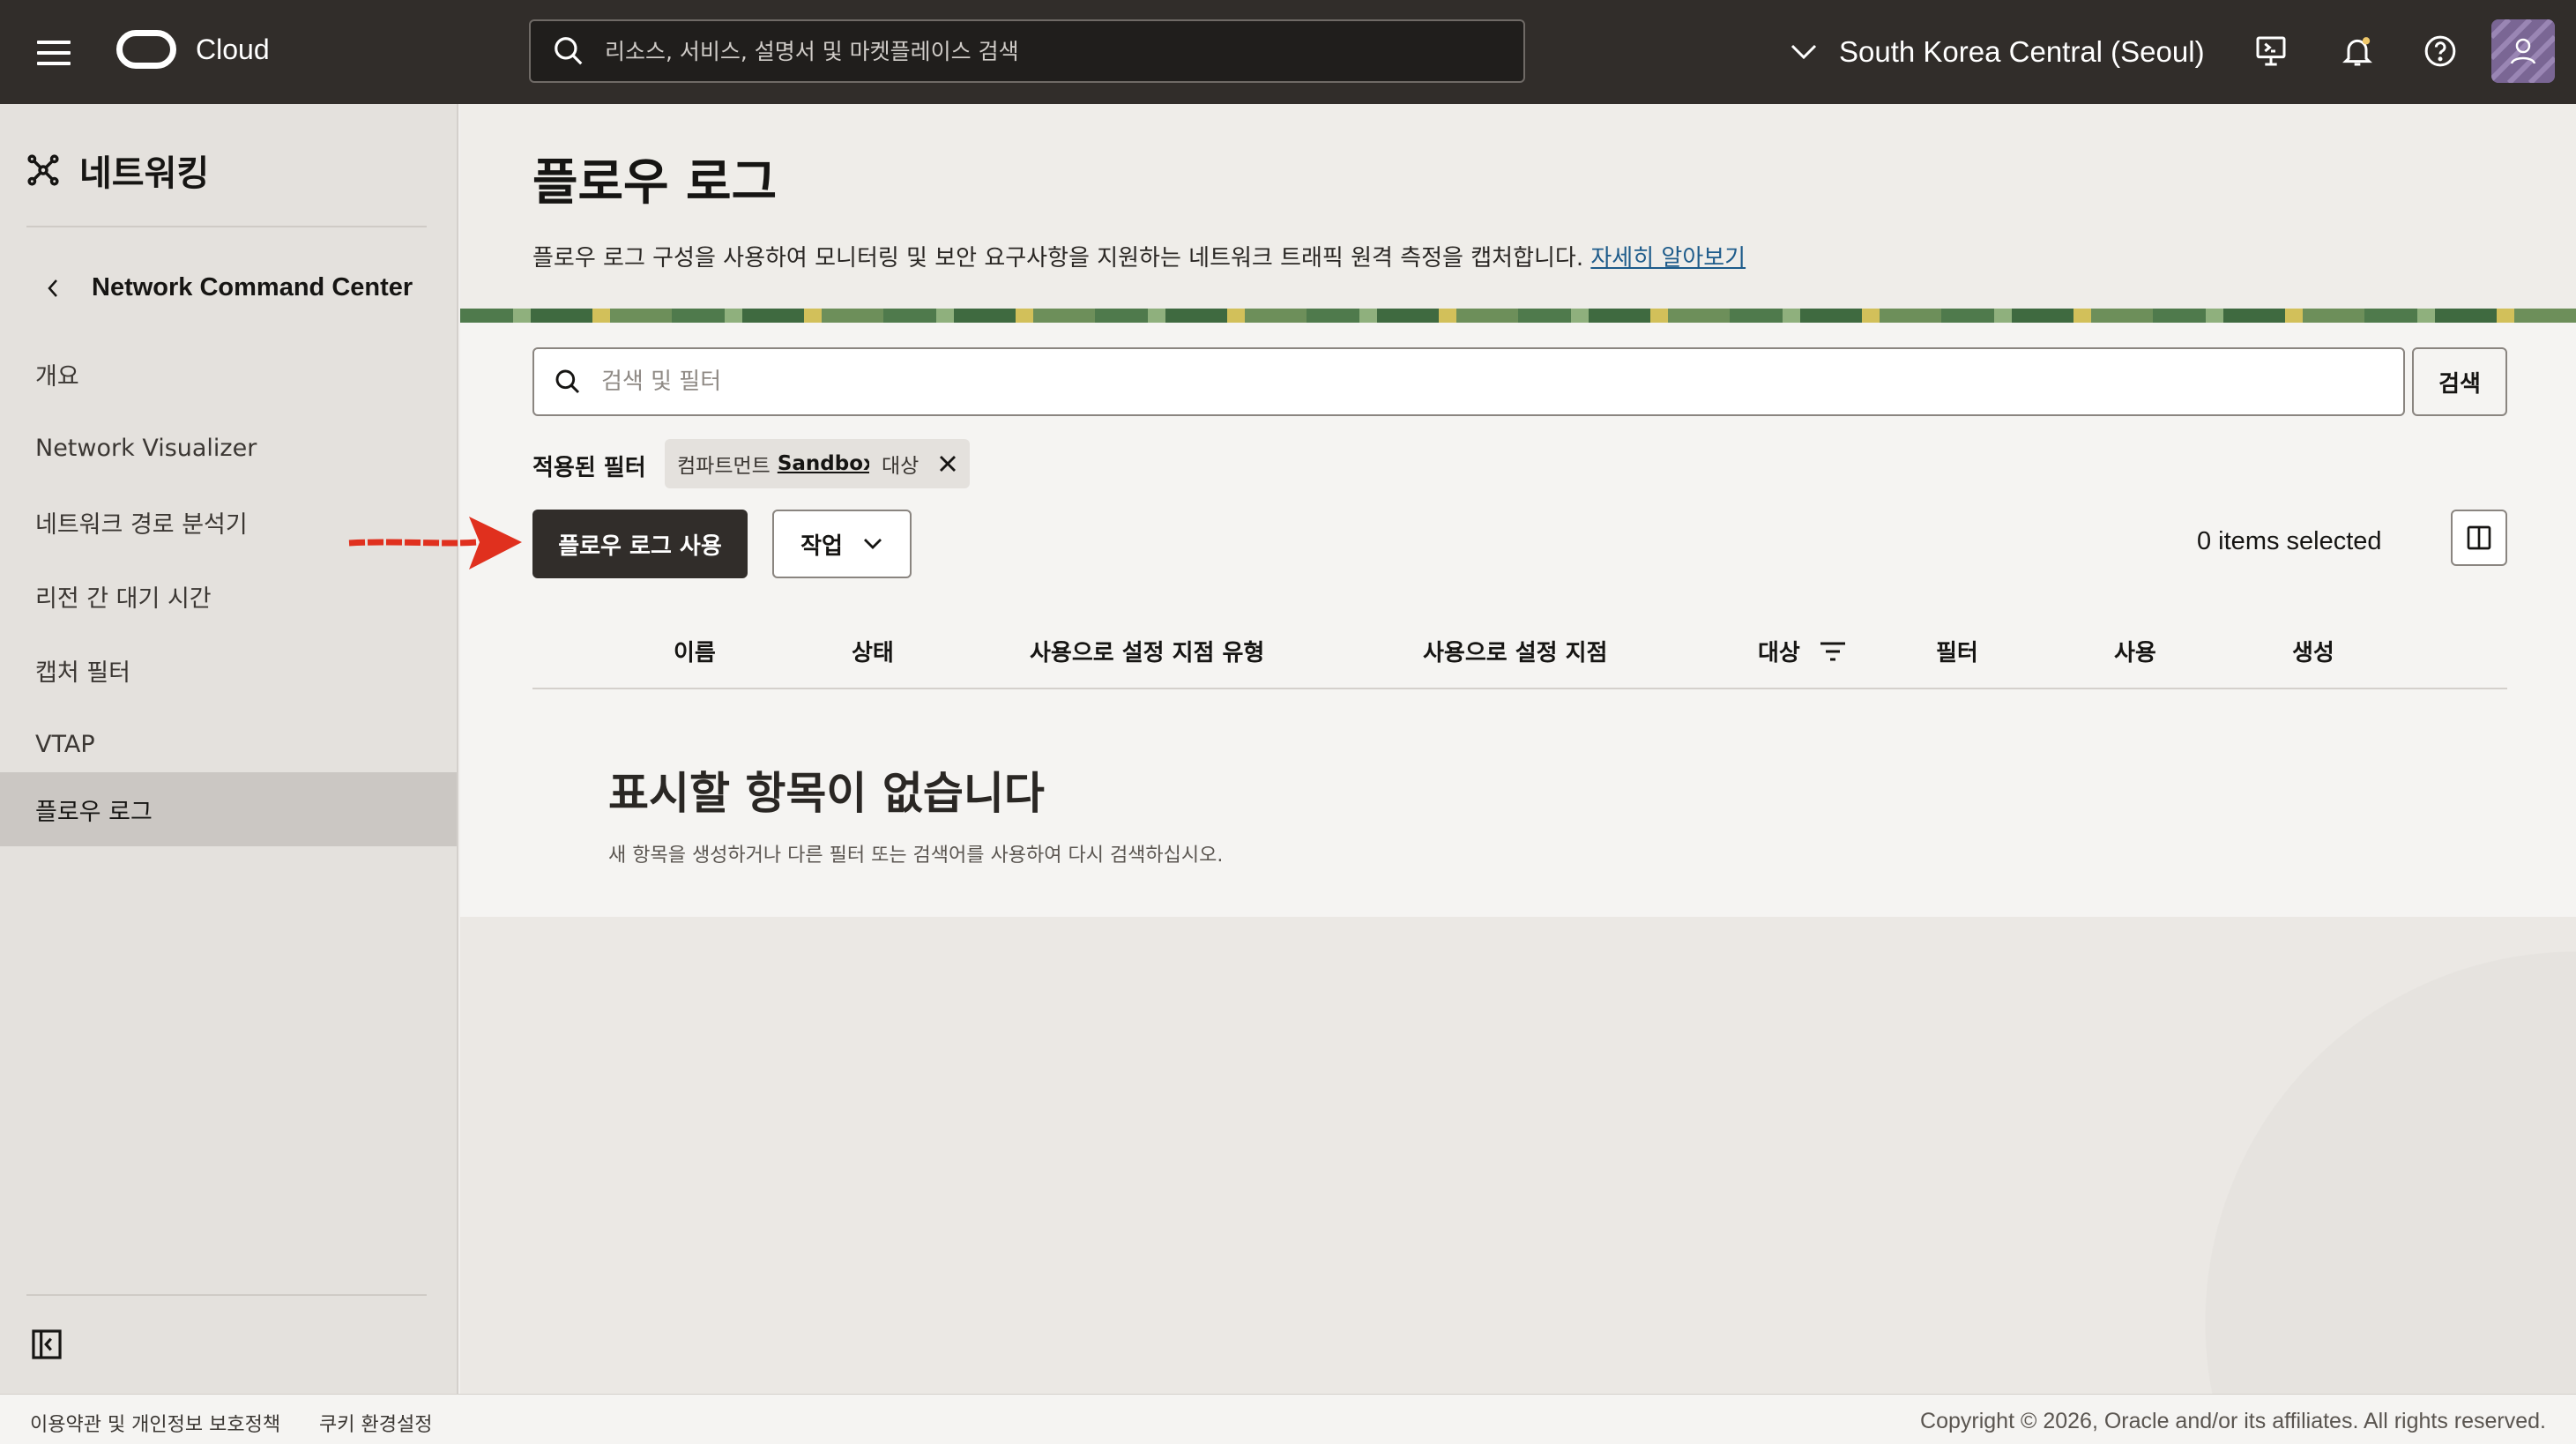 The image size is (2576, 1444). I want to click on learn-more-link: 자세히 알아보기, so click(1668, 258).